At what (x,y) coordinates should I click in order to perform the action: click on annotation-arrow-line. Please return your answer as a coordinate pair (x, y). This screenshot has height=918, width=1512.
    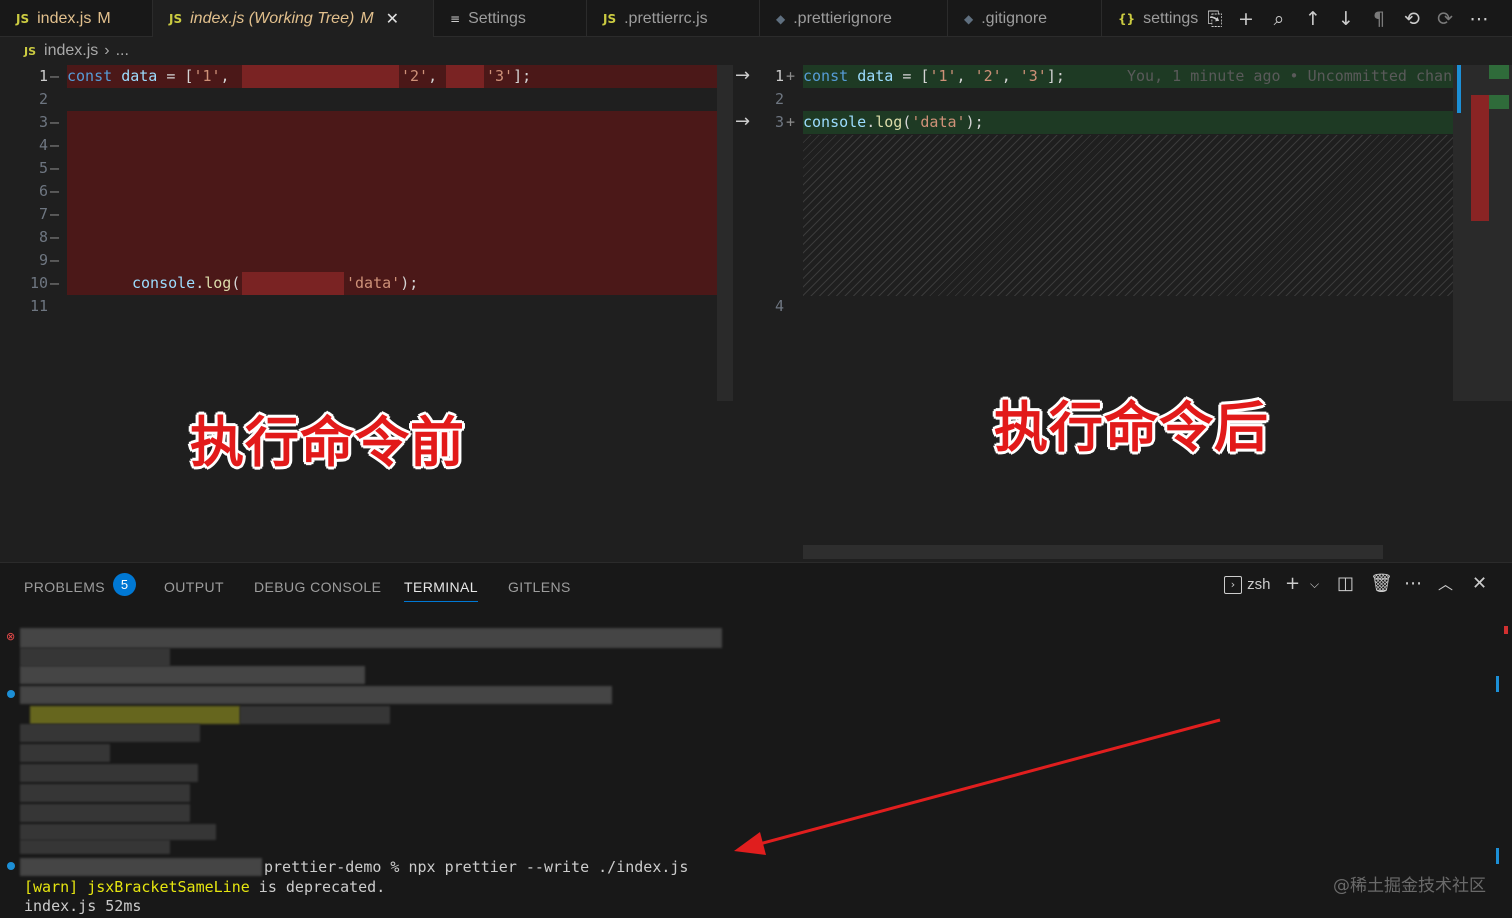
    Looking at the image, I should click on (986, 783).